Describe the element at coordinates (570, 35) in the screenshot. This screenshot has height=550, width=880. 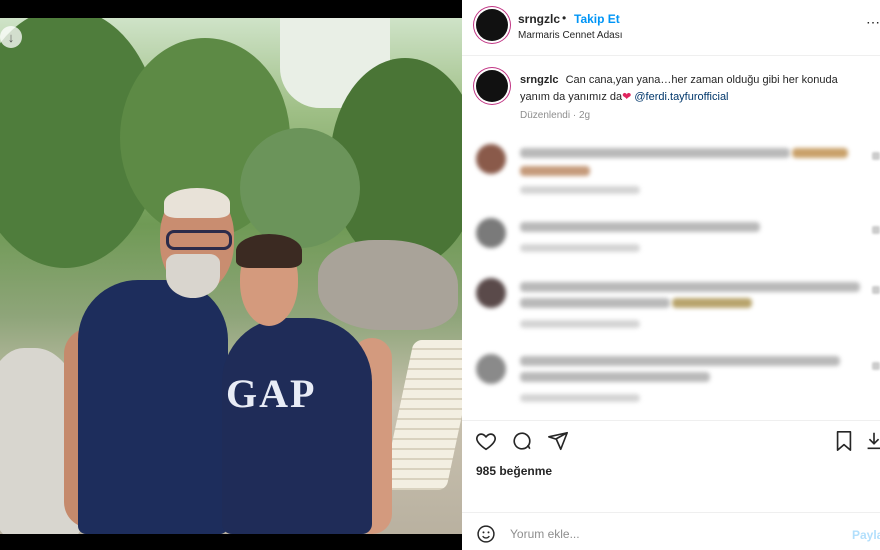
I see `location: Marmaris Cennet Adası` at that location.